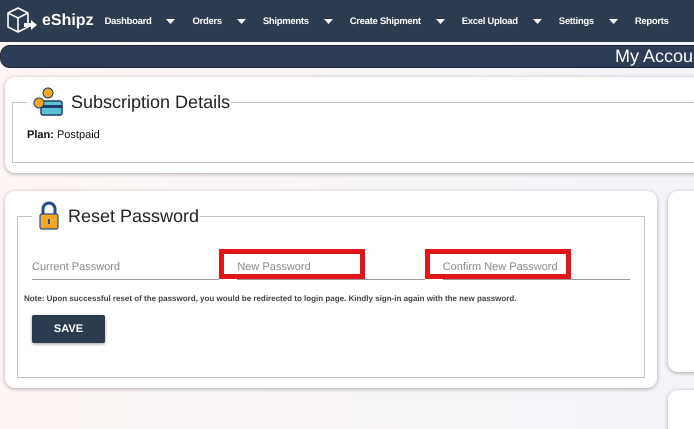  Describe the element at coordinates (271, 298) in the screenshot. I see `note-text: Note: Upon successful reset of the password, you would be redirected to login page. Kindly sign-in again with the new password.` at that location.